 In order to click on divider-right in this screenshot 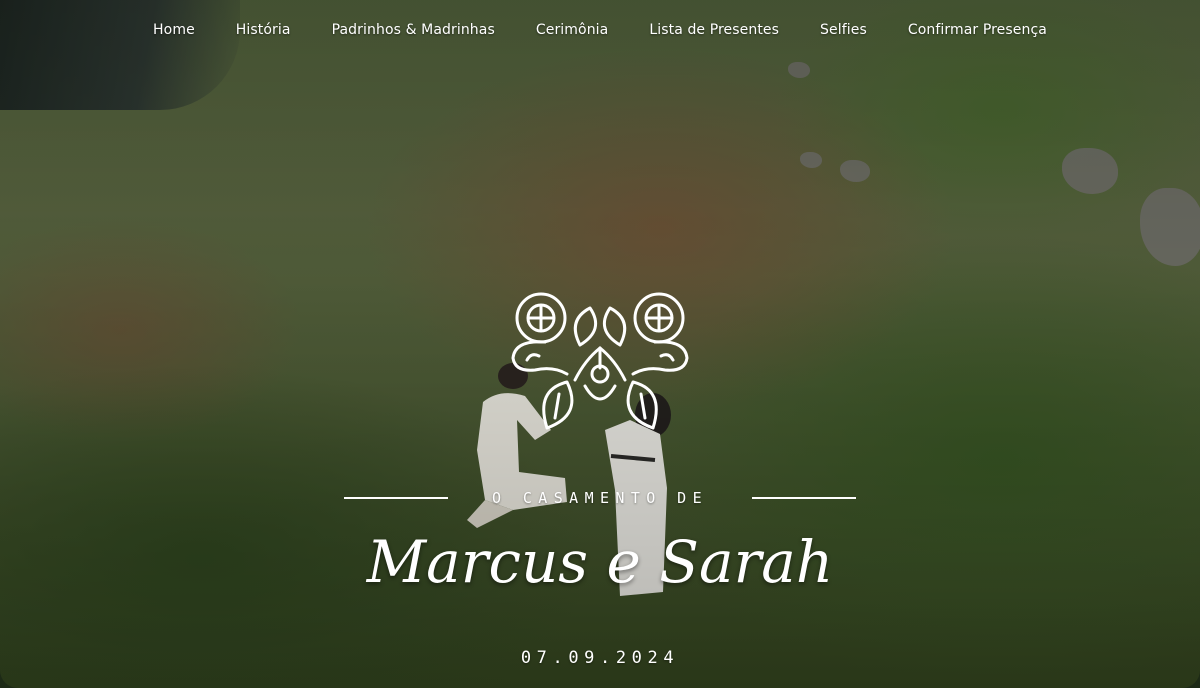, I will do `click(804, 498)`.